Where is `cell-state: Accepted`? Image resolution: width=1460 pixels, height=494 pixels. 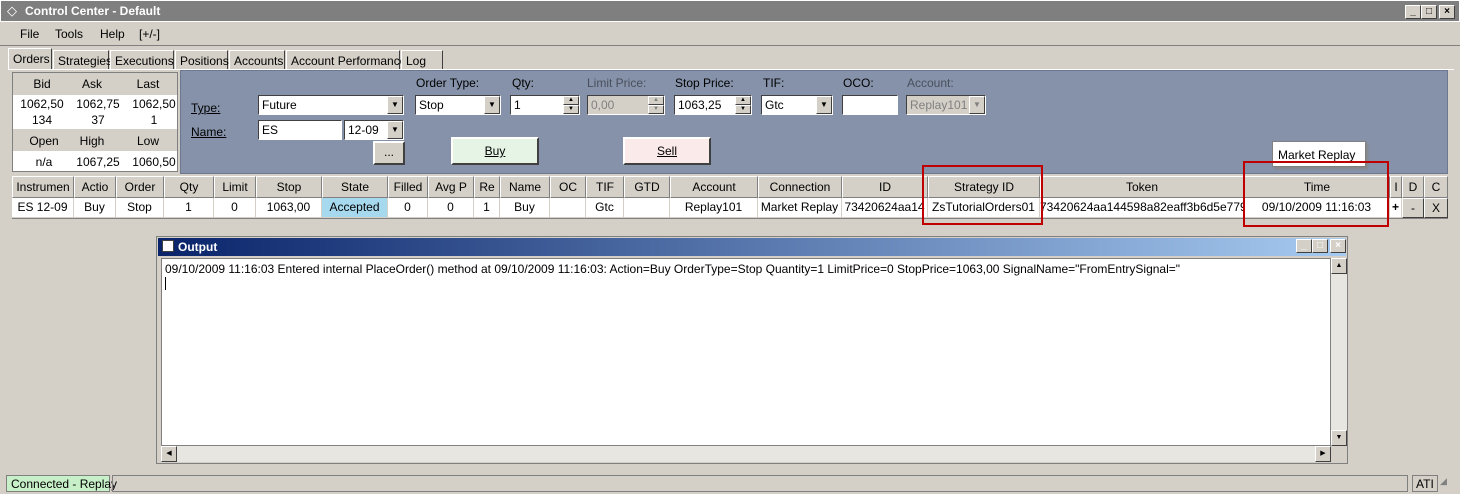 cell-state: Accepted is located at coordinates (355, 208).